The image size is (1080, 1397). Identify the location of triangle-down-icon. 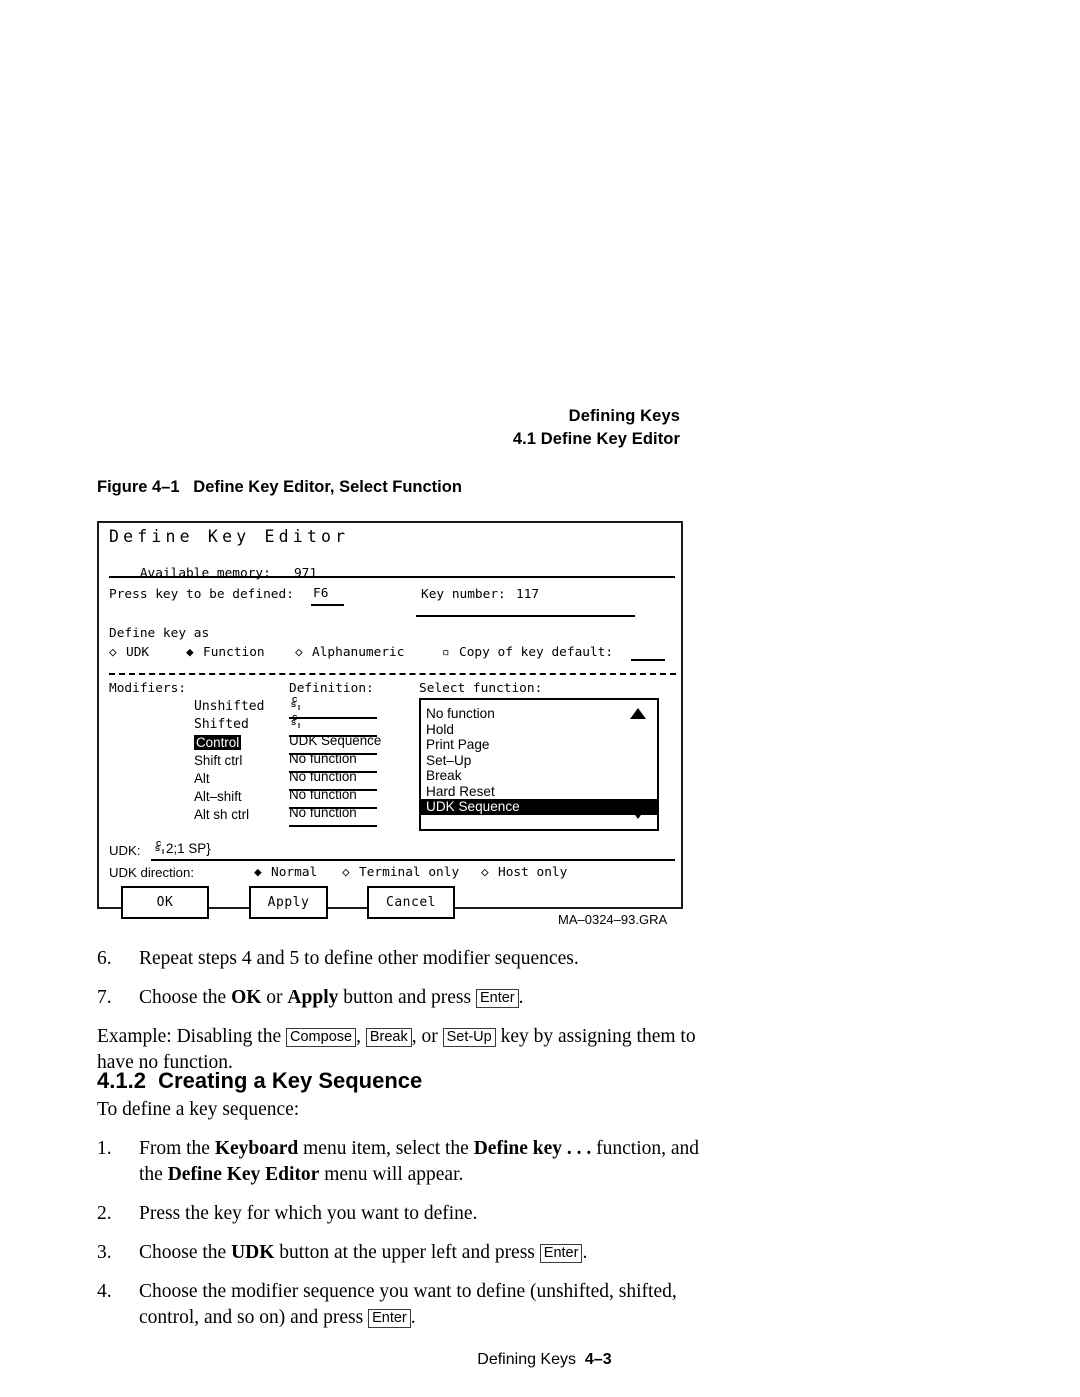
(638, 813).